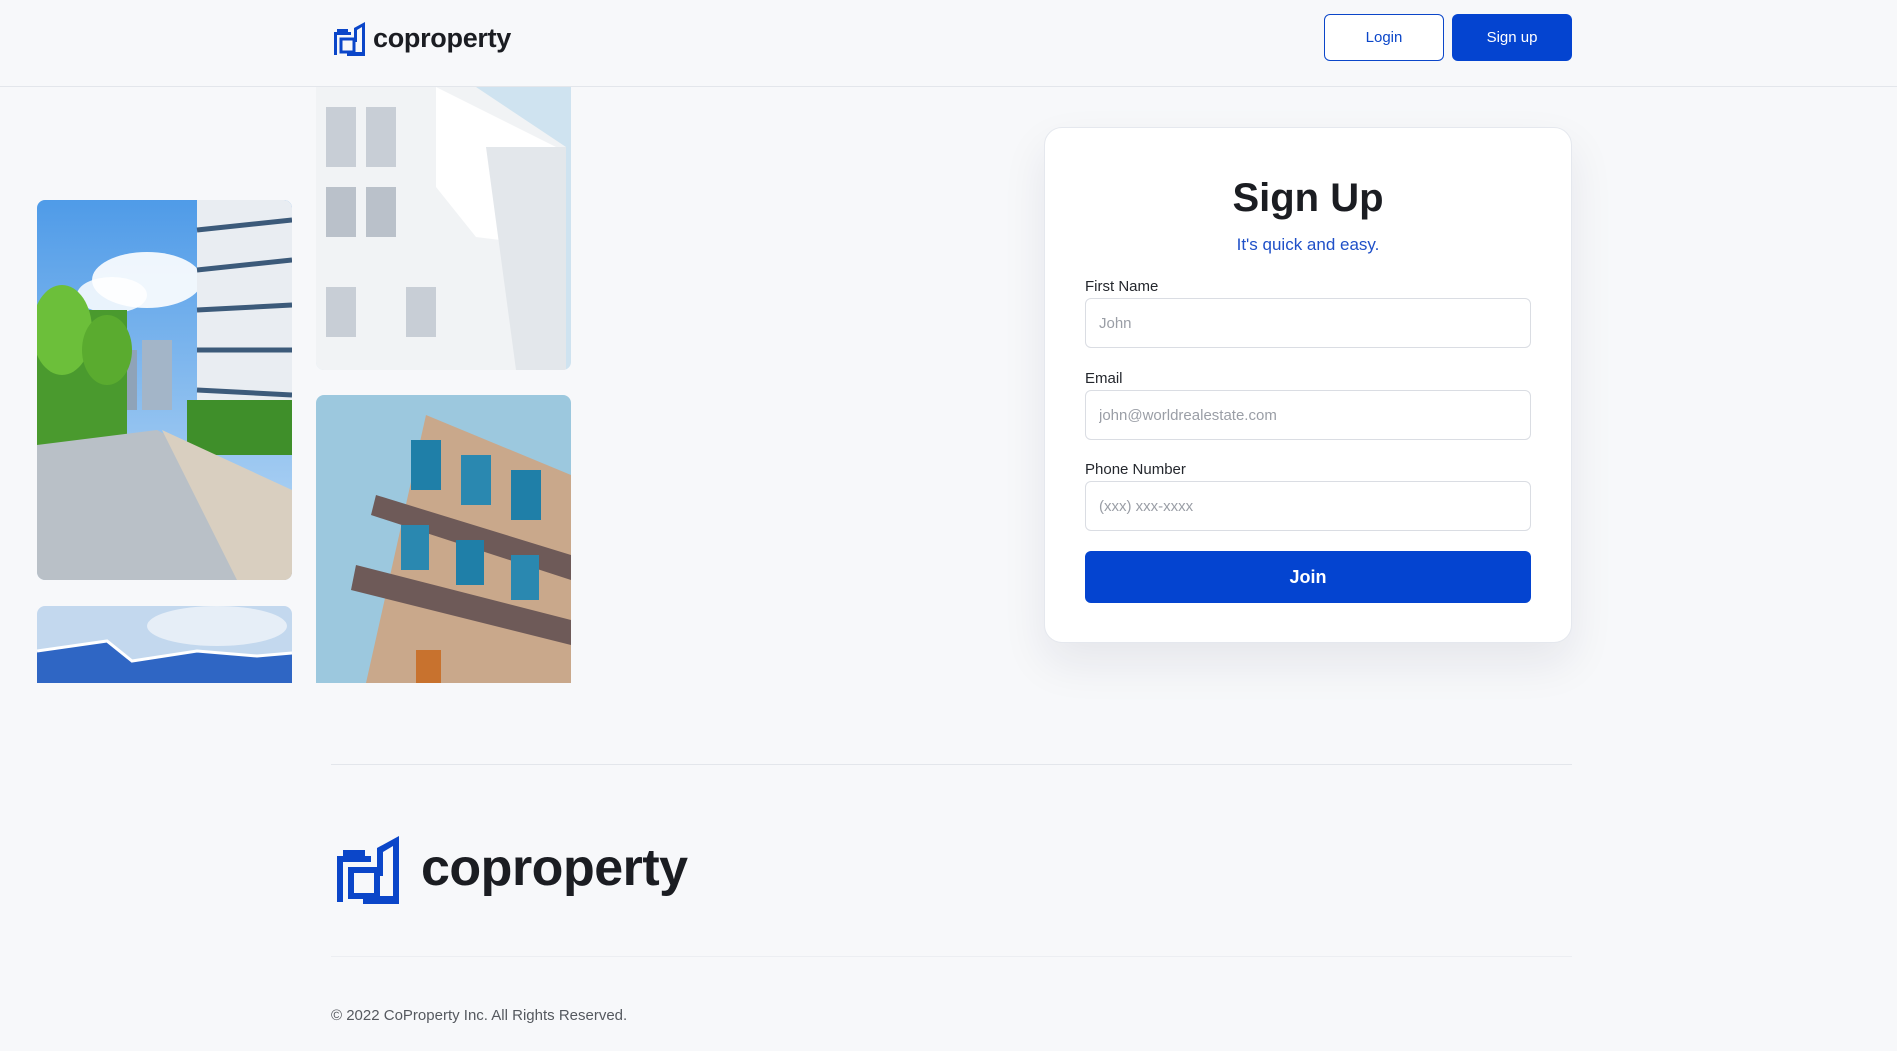 The height and width of the screenshot is (1051, 1897). I want to click on footer-divider-top, so click(951, 764).